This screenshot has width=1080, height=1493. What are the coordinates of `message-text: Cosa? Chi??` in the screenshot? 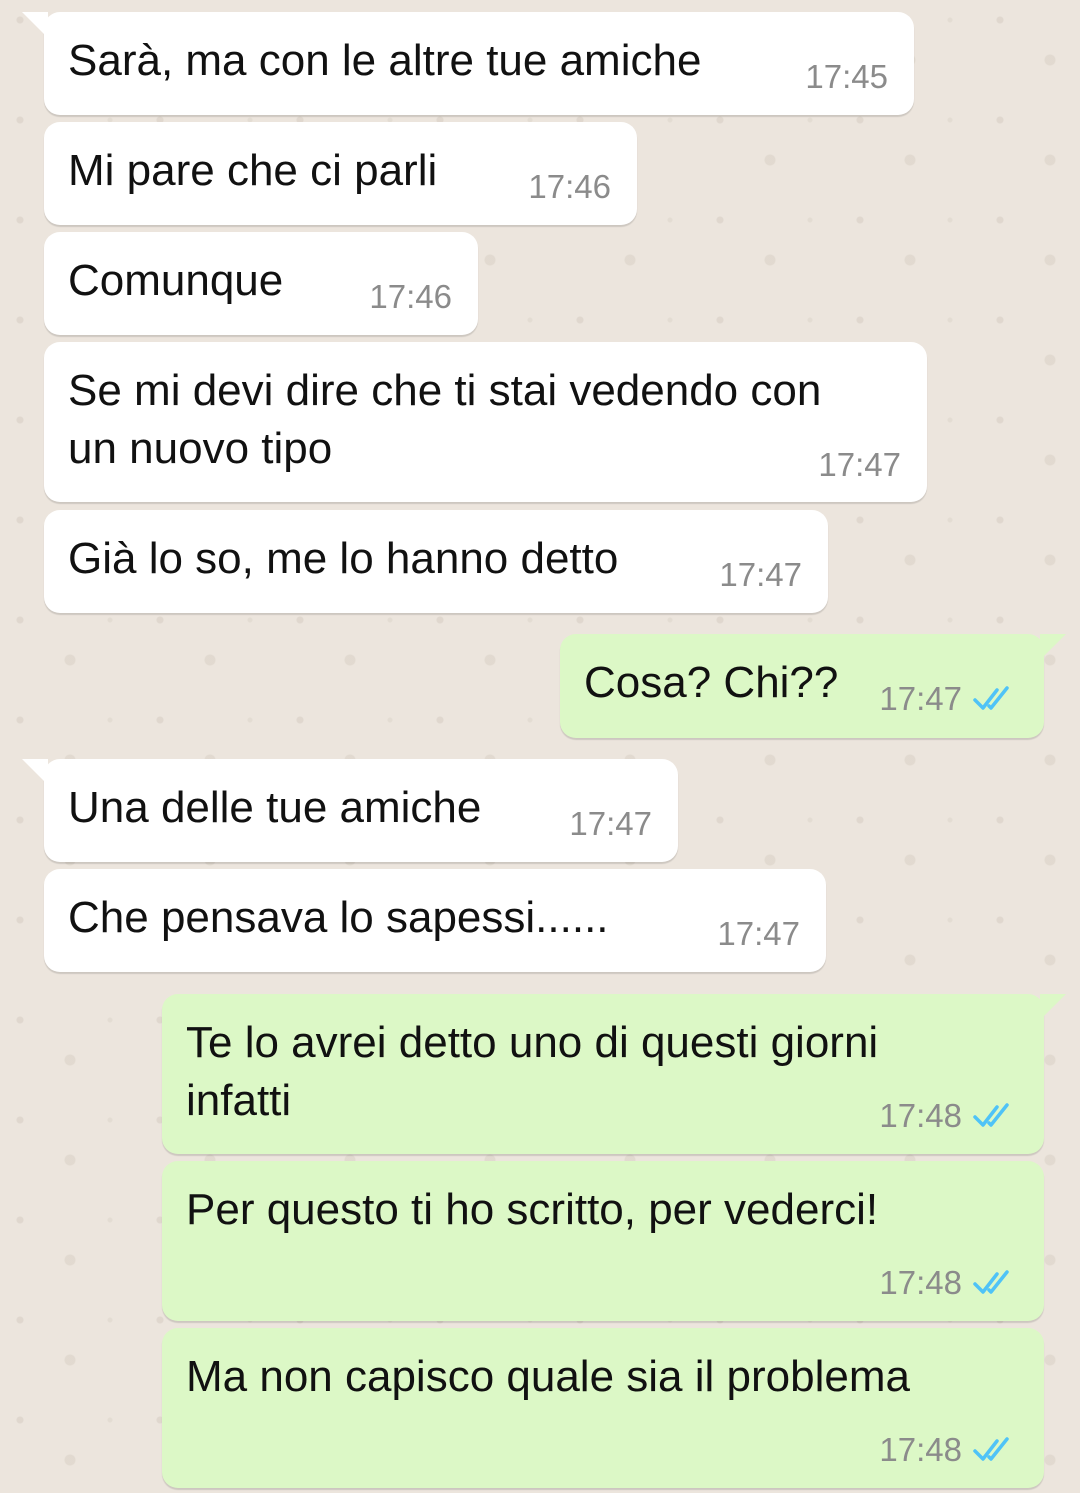 It's located at (711, 682).